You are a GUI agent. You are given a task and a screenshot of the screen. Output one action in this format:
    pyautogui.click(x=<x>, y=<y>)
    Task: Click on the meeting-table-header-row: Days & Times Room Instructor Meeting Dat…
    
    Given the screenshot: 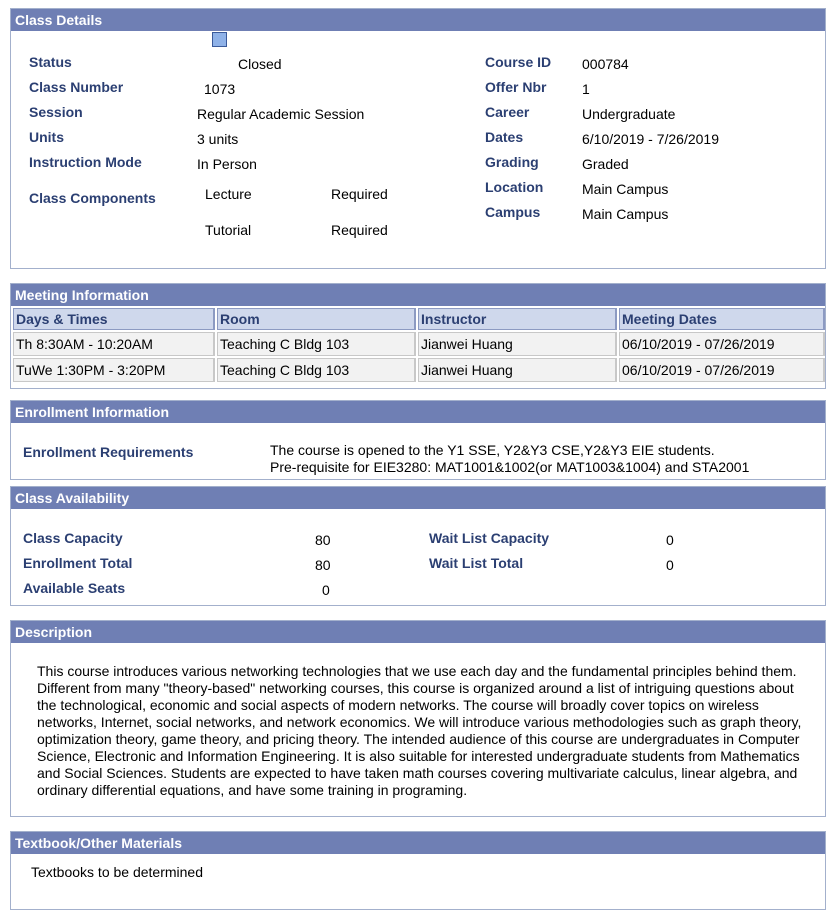 What is the action you would take?
    pyautogui.click(x=419, y=319)
    